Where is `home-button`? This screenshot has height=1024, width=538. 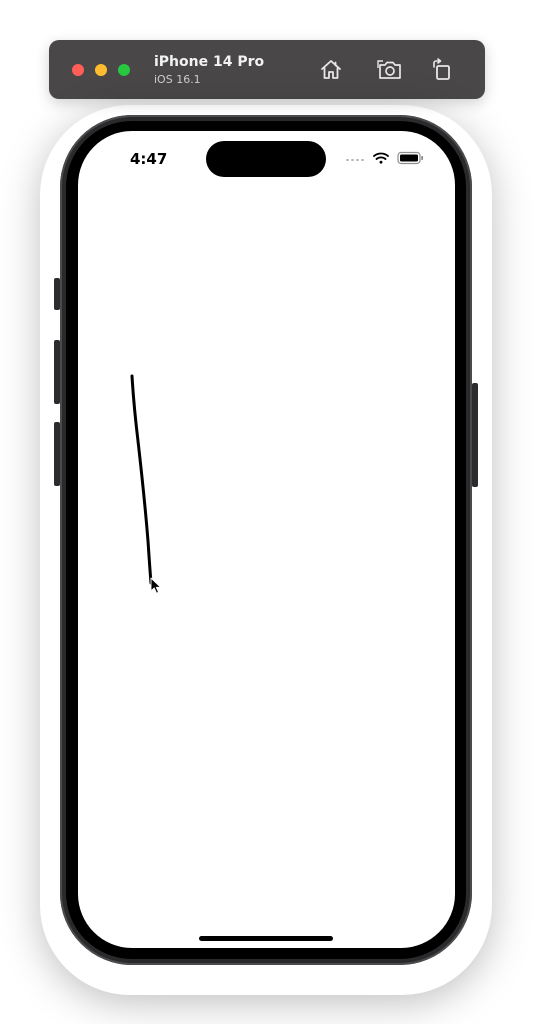
home-button is located at coordinates (331, 70).